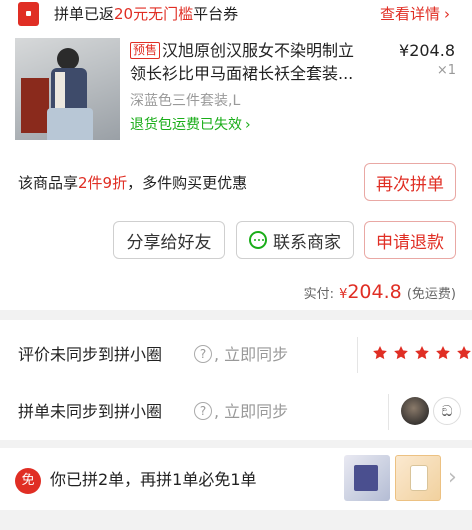 This screenshot has height=530, width=472. I want to click on promo-text: 该商品享2件9折，多件购买更优惠, so click(133, 183).